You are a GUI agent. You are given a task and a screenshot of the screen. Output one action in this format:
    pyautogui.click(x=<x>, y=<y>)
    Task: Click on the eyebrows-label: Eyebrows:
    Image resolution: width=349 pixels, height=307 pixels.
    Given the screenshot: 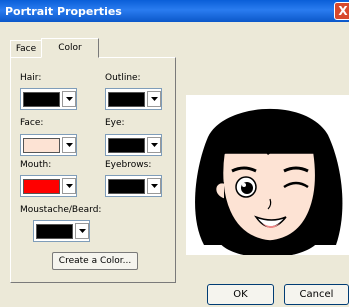 What is the action you would take?
    pyautogui.click(x=128, y=165)
    